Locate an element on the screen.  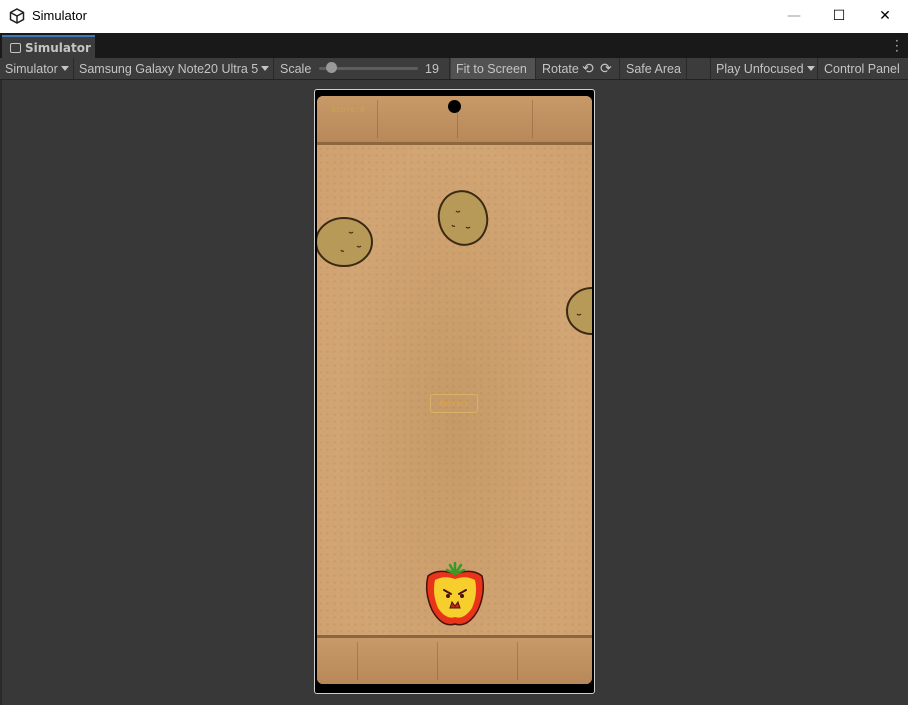
editor-edge is located at coordinates (1, 392).